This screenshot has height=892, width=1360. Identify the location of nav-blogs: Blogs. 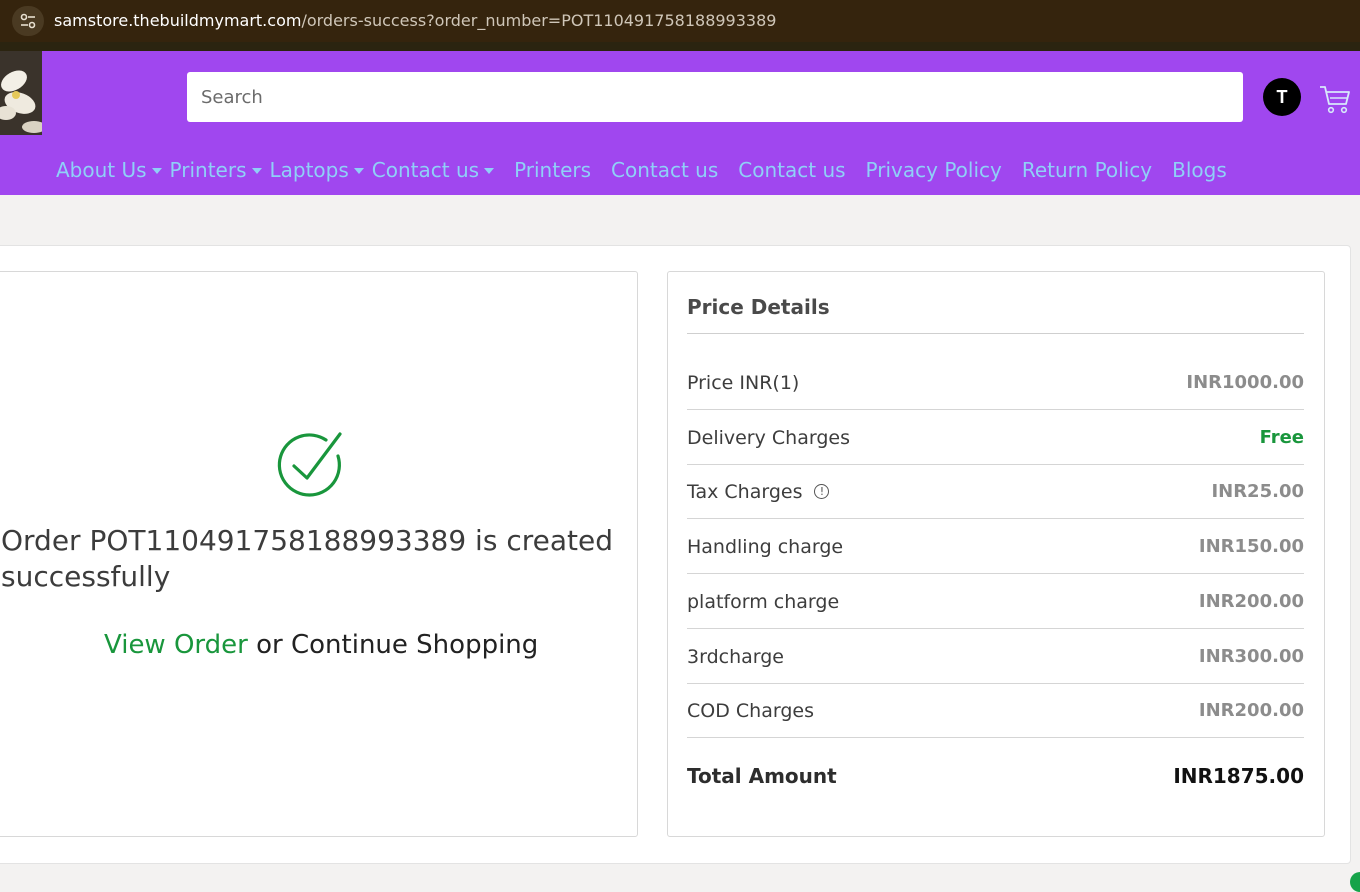
(1199, 170).